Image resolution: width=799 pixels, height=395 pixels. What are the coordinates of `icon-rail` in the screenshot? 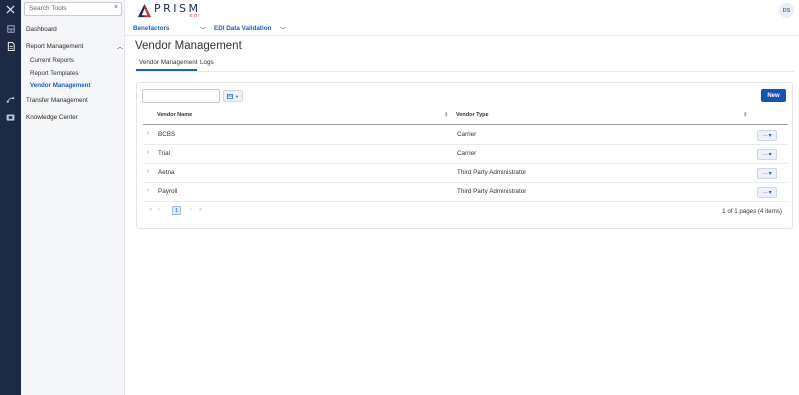 It's located at (10, 197).